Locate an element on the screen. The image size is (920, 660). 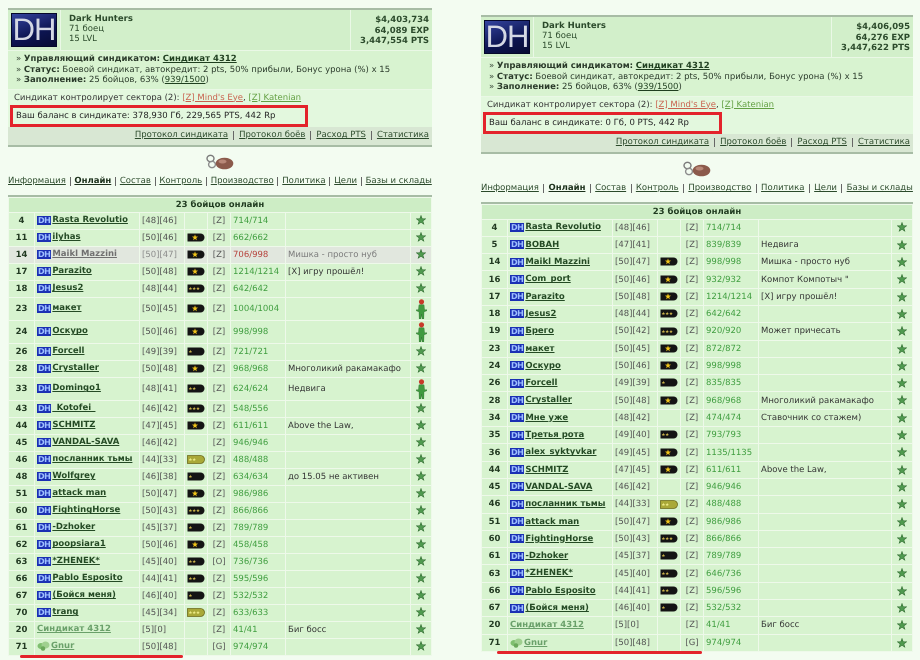
member-levels: [49][45] is located at coordinates (635, 452).